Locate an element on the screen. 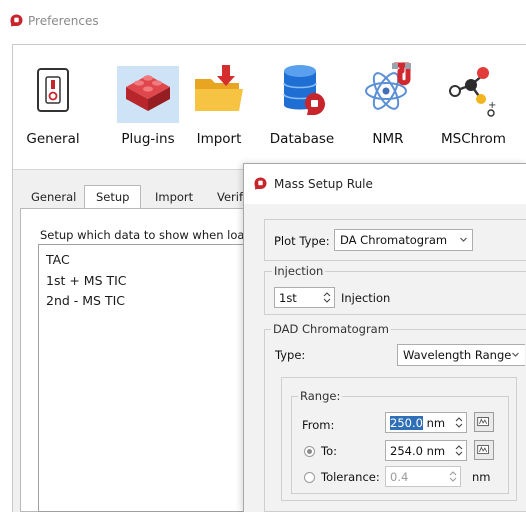 This screenshot has height=512, width=526. toolbar-nmr-label: NMR is located at coordinates (388, 139).